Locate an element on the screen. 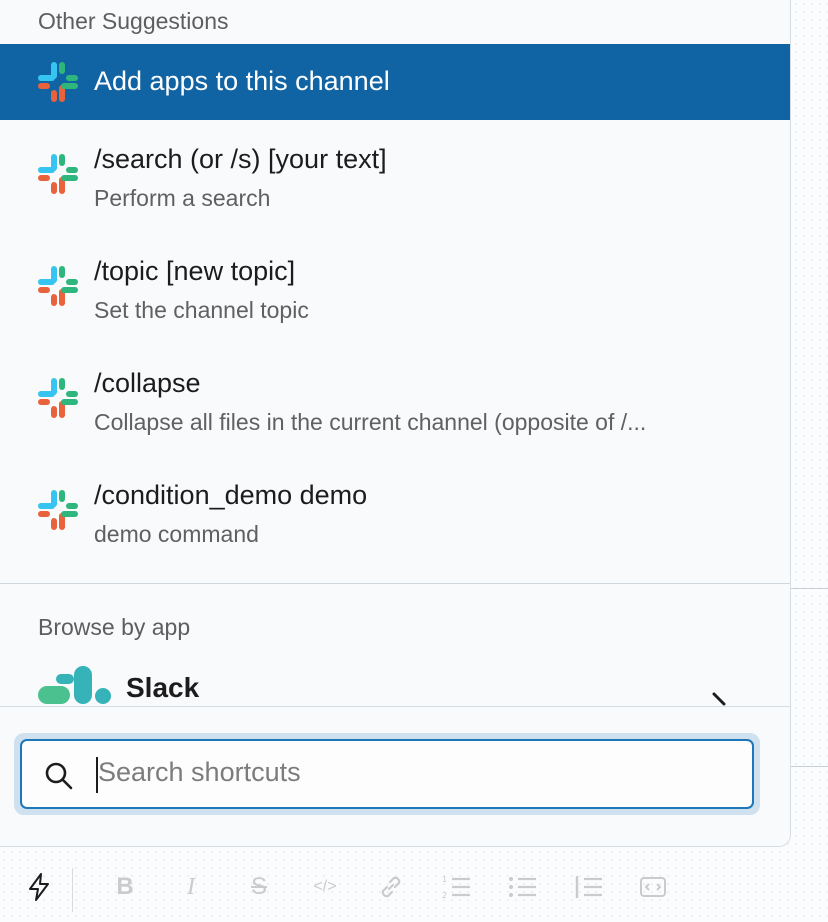 The width and height of the screenshot is (828, 922). search-input: Search shortcuts is located at coordinates (387, 774).